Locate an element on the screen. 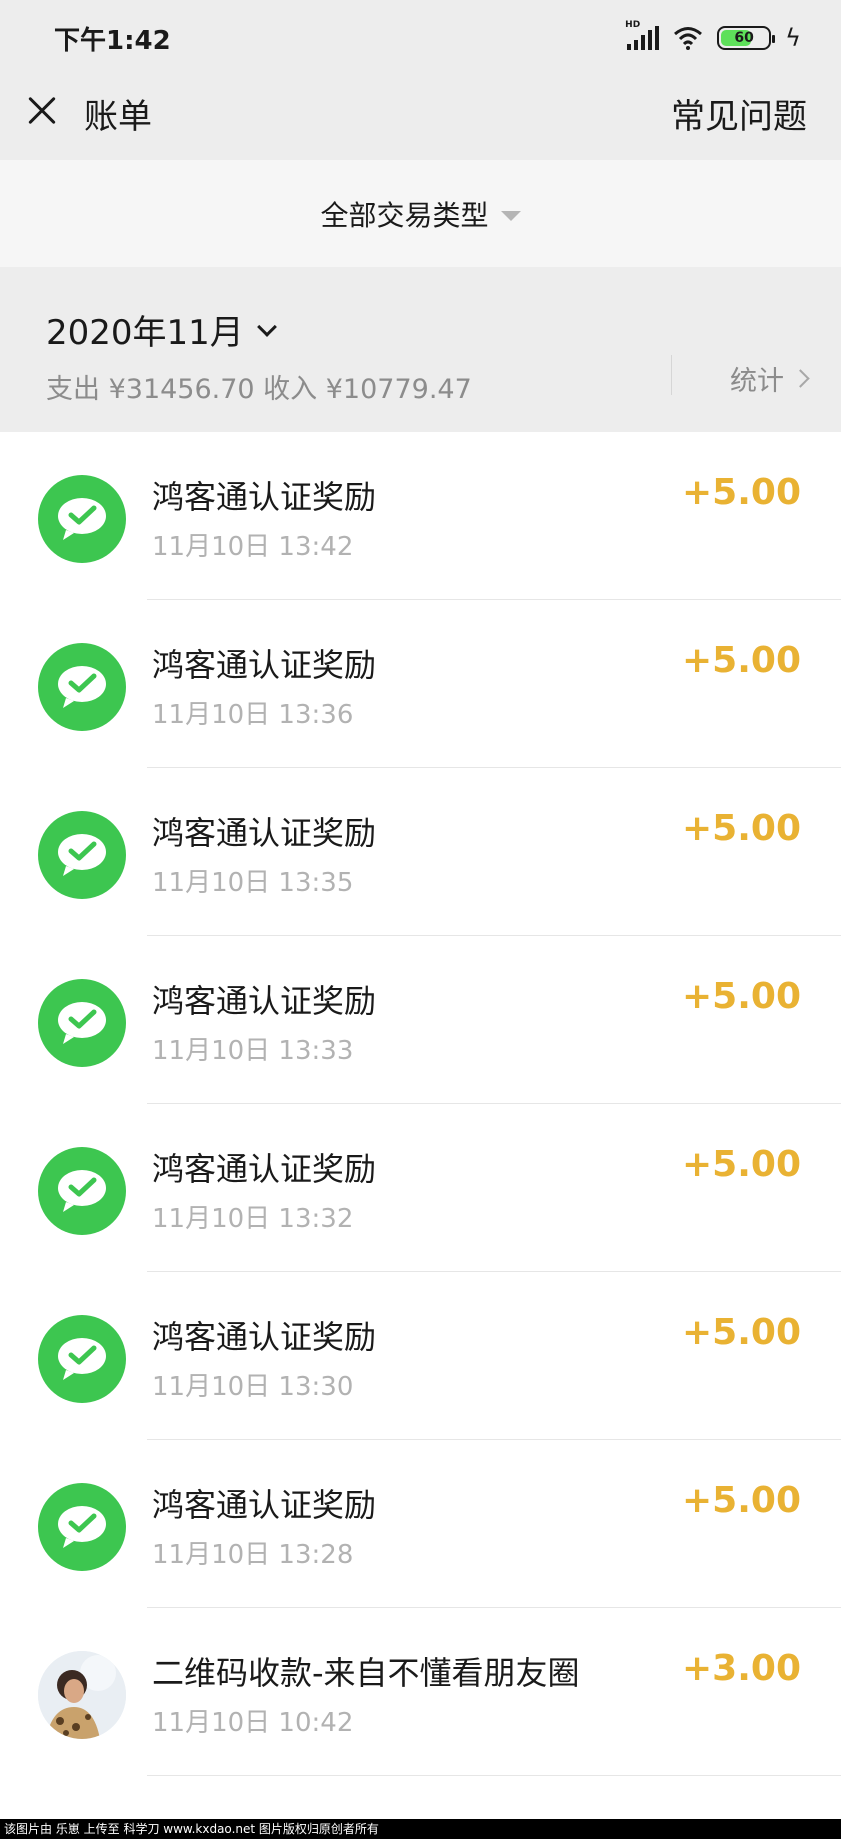 This screenshot has height=1839, width=841. charging-bolt-icon: ϟ is located at coordinates (793, 38).